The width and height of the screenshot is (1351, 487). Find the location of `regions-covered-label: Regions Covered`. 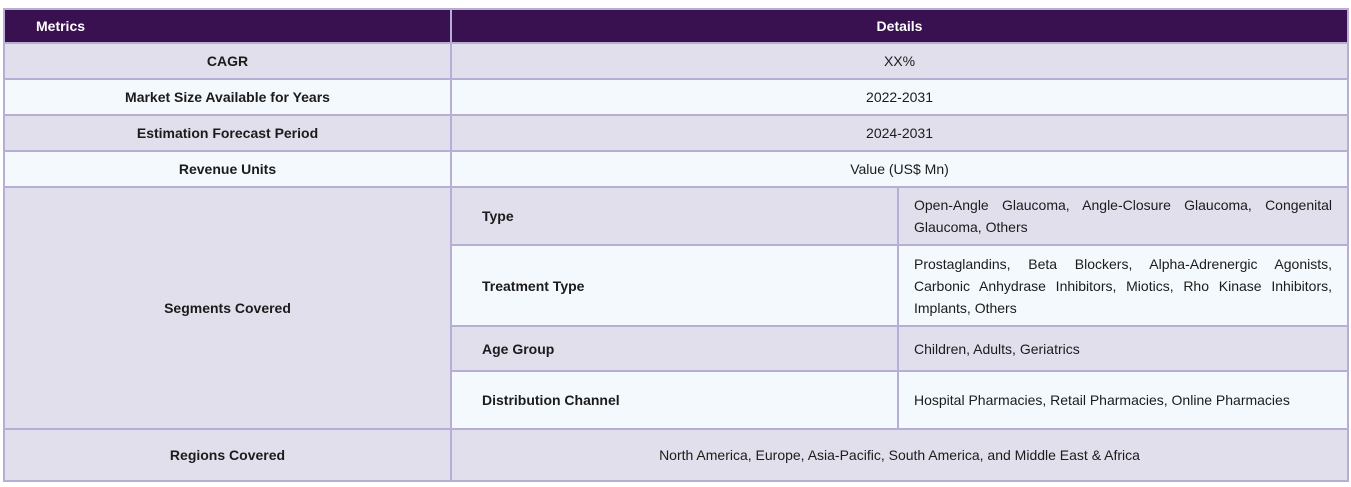

regions-covered-label: Regions Covered is located at coordinates (227, 455).